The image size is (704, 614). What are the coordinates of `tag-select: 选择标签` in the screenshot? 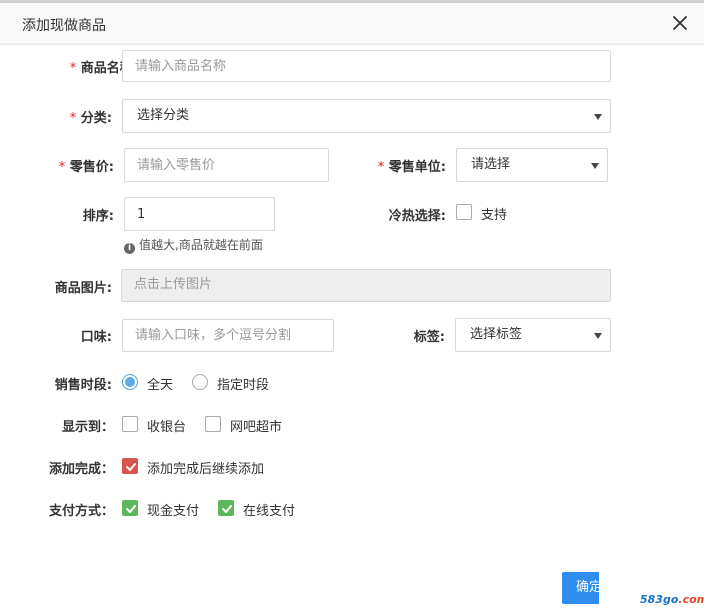 It's located at (533, 335).